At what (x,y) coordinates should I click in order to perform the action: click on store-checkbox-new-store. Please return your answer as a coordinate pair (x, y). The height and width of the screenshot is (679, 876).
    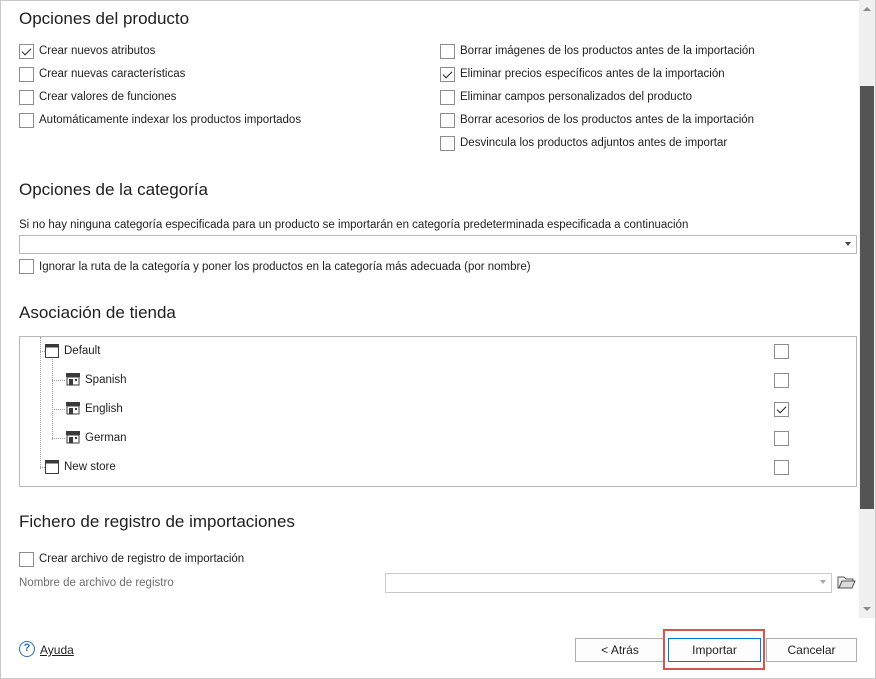
    Looking at the image, I should click on (781, 467).